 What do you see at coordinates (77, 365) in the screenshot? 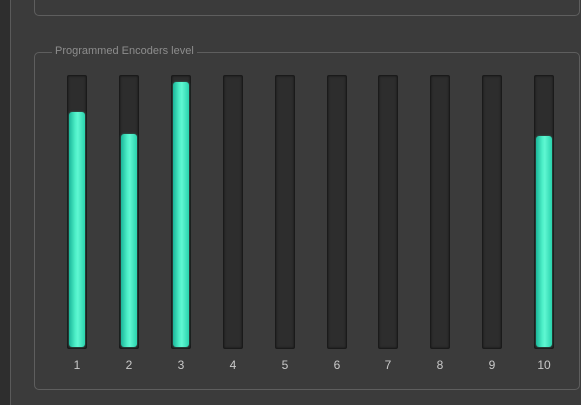
I see `meter-label: 1` at bounding box center [77, 365].